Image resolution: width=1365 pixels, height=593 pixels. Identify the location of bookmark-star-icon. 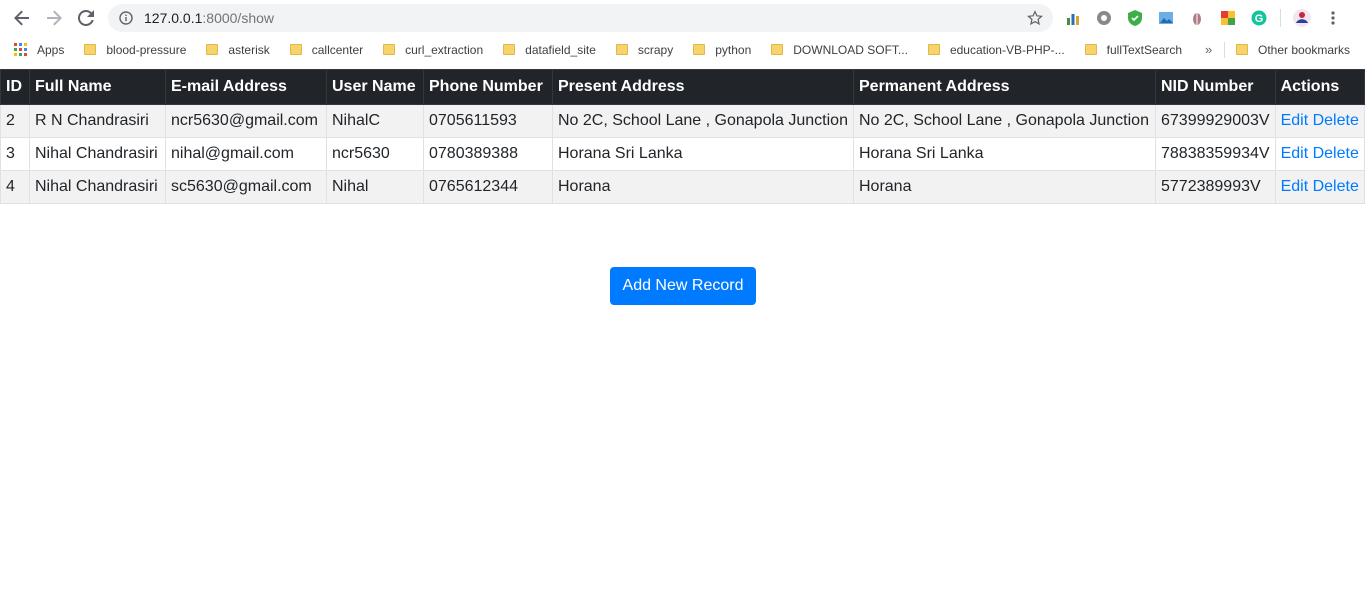
(1035, 20).